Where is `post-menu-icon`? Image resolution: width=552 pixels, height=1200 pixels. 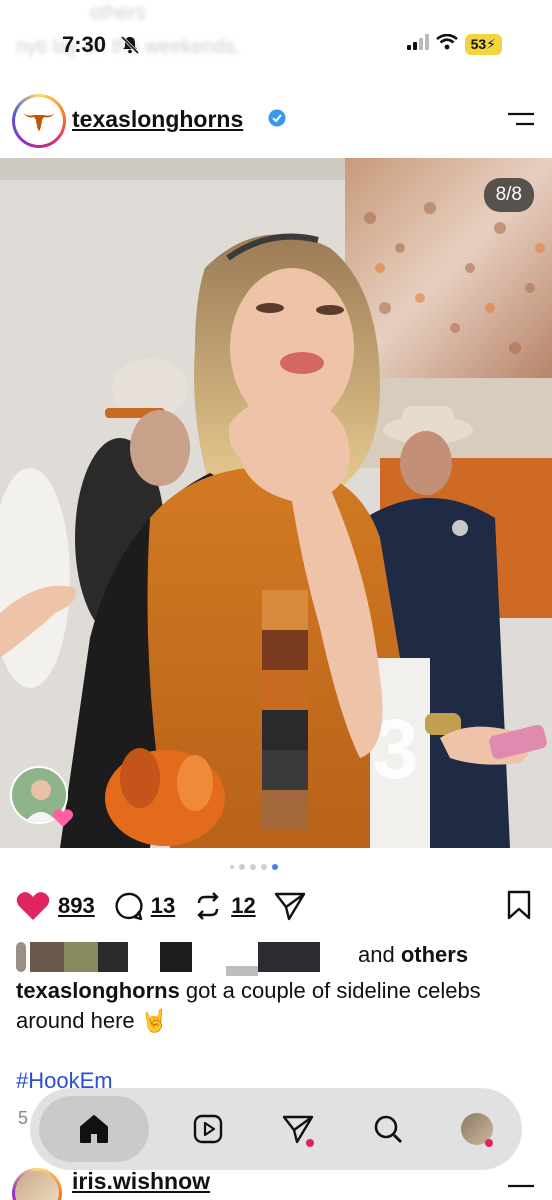 post-menu-icon is located at coordinates (521, 122).